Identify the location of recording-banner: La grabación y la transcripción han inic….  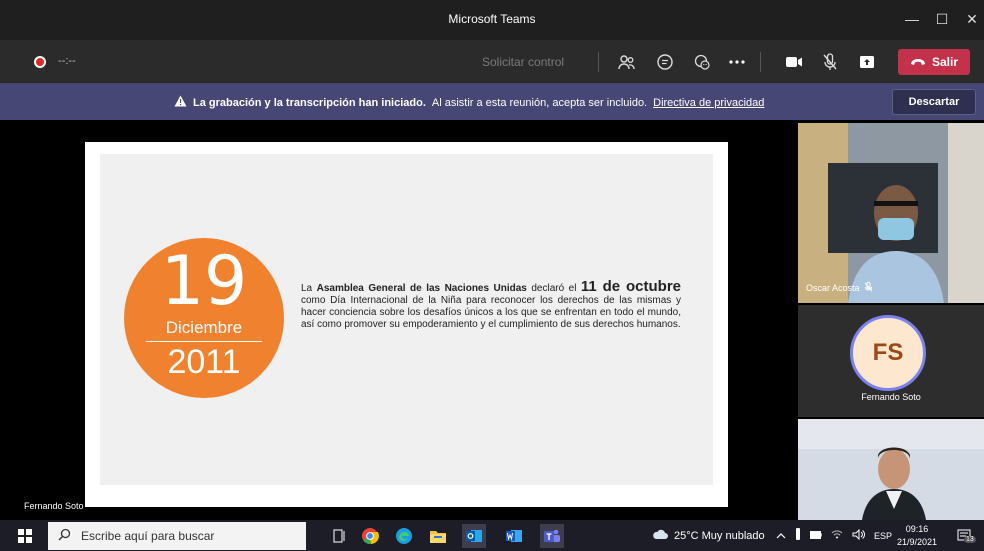
(492, 101).